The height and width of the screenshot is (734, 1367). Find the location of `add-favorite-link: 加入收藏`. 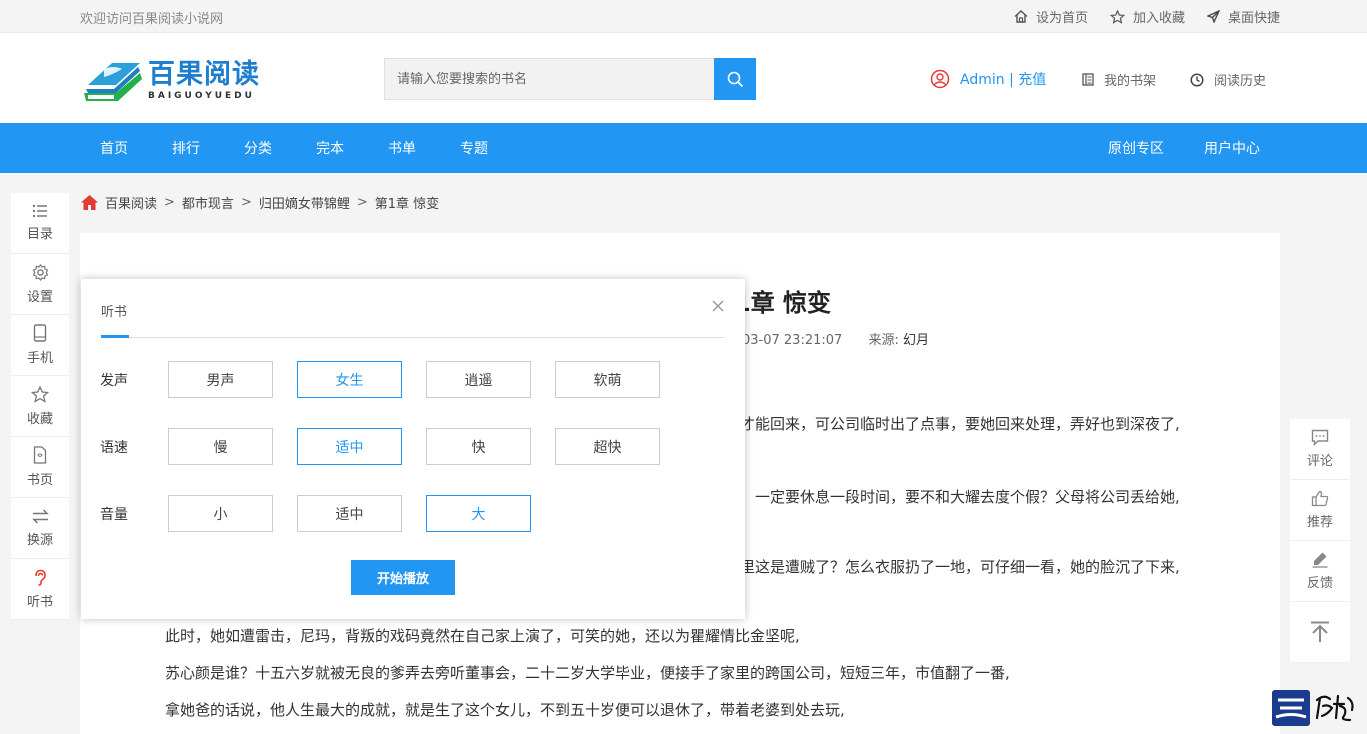

add-favorite-link: 加入收藏 is located at coordinates (1147, 16).